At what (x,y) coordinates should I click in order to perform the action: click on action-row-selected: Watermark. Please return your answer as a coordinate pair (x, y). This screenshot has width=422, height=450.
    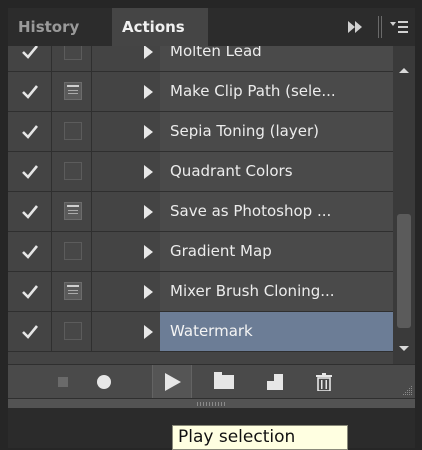
    Looking at the image, I should click on (200, 332).